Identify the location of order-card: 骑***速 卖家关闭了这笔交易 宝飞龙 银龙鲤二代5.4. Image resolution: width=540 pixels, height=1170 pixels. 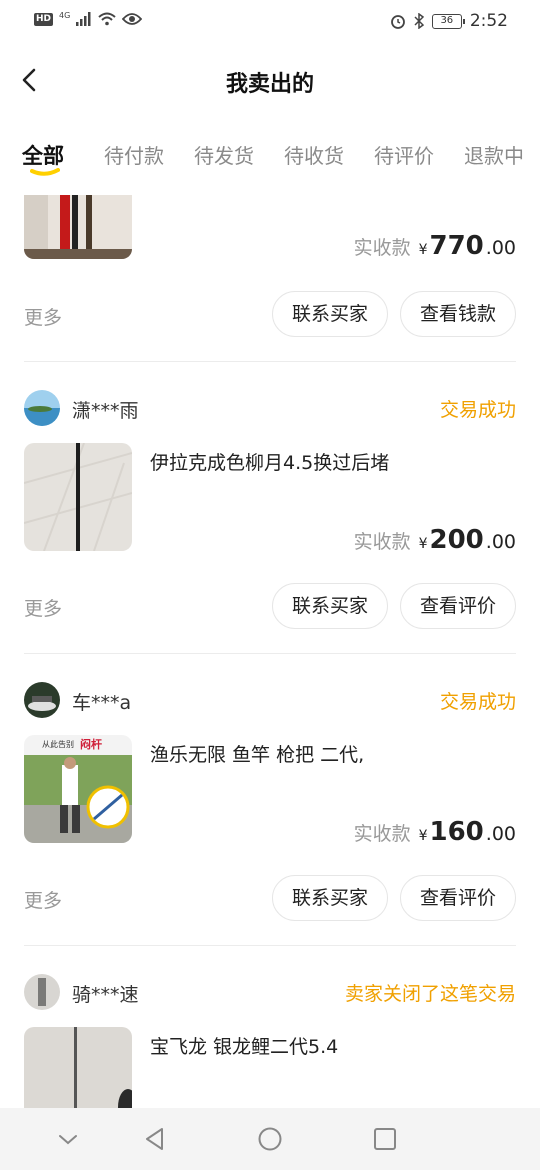
(270, 1042).